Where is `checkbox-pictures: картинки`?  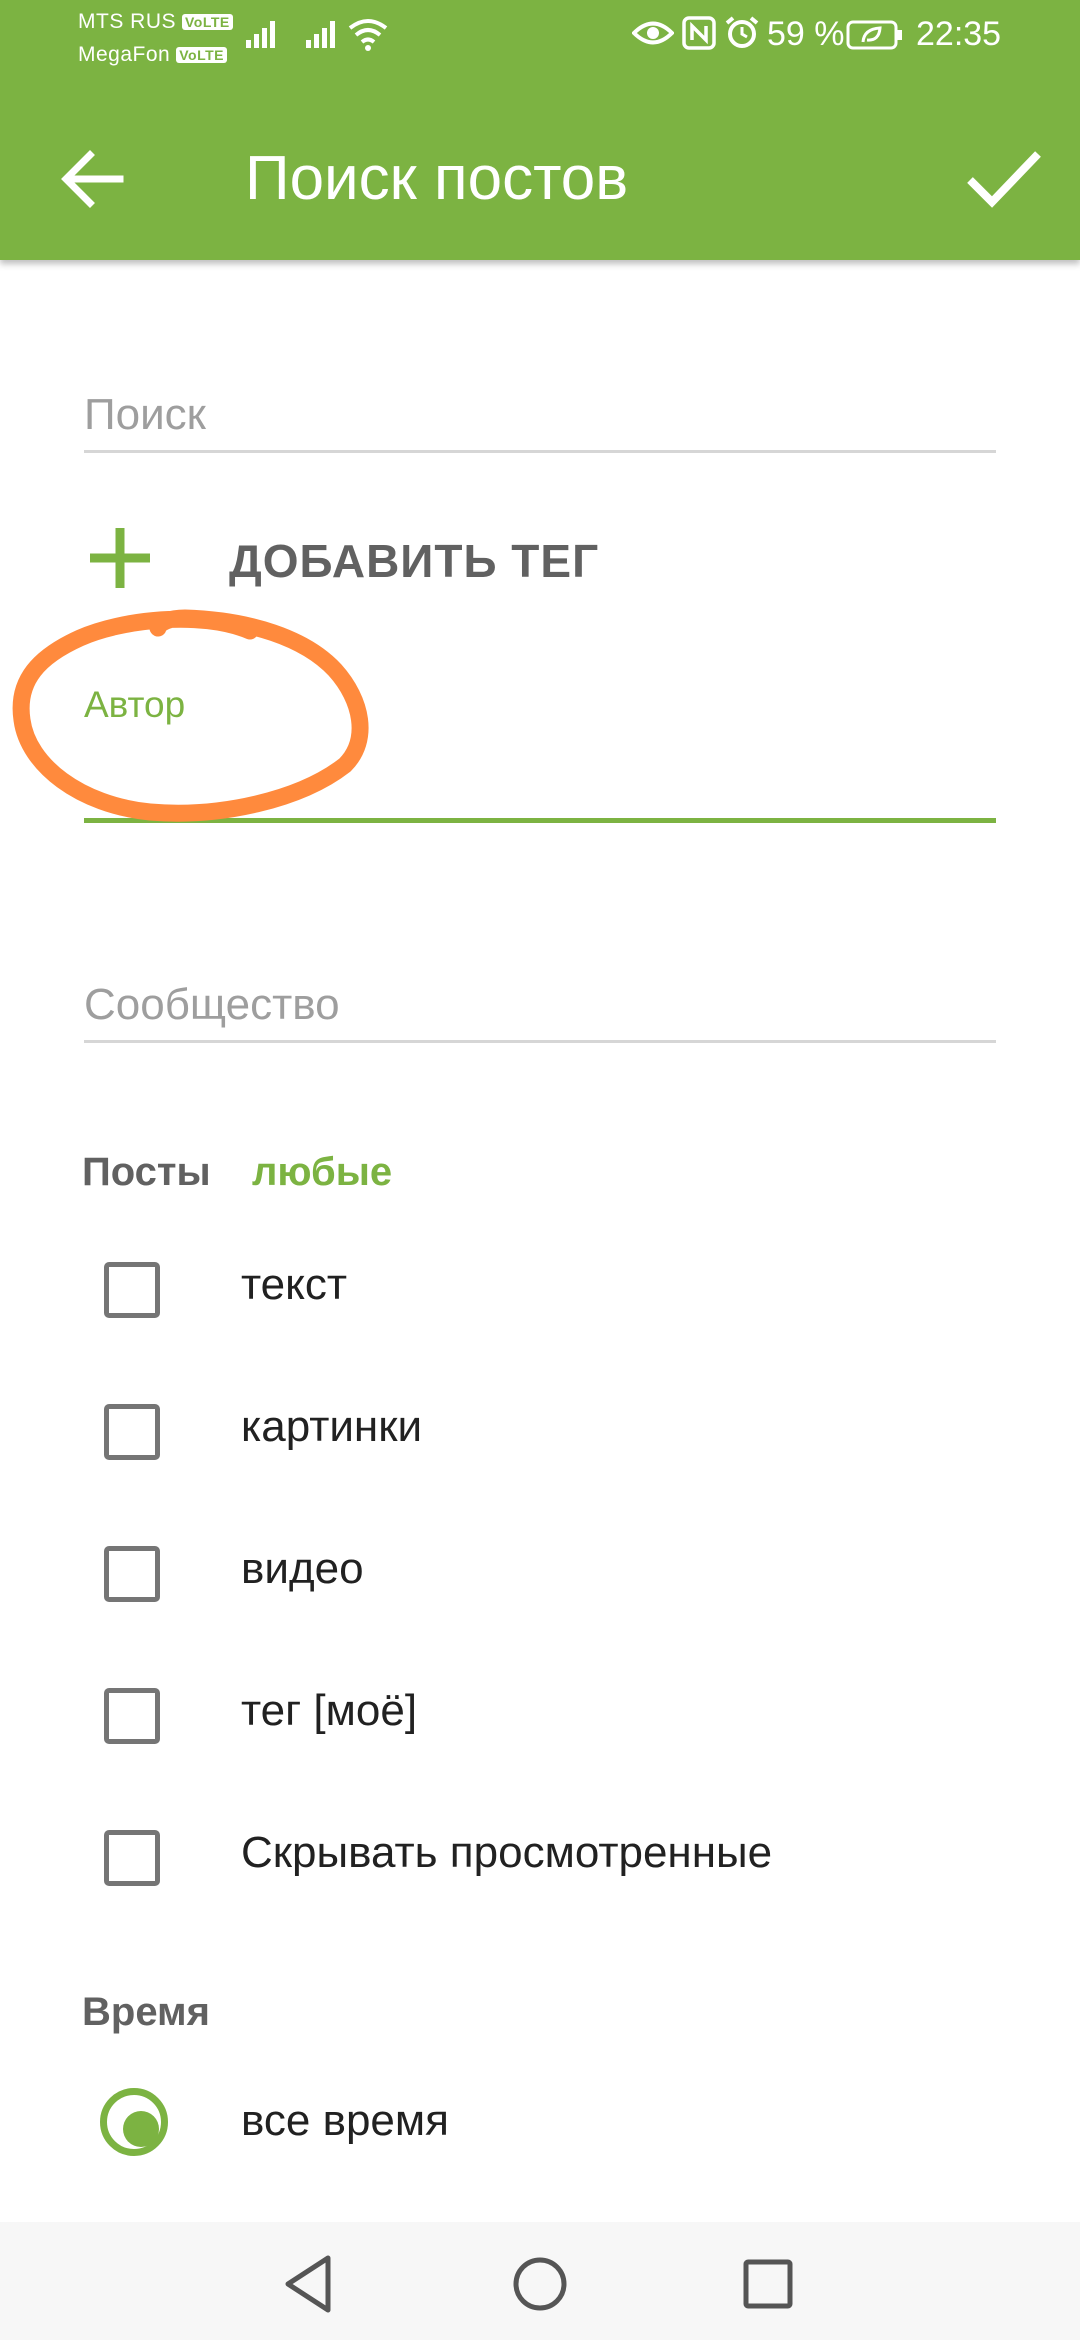
checkbox-pictures: картинки is located at coordinates (554, 1438).